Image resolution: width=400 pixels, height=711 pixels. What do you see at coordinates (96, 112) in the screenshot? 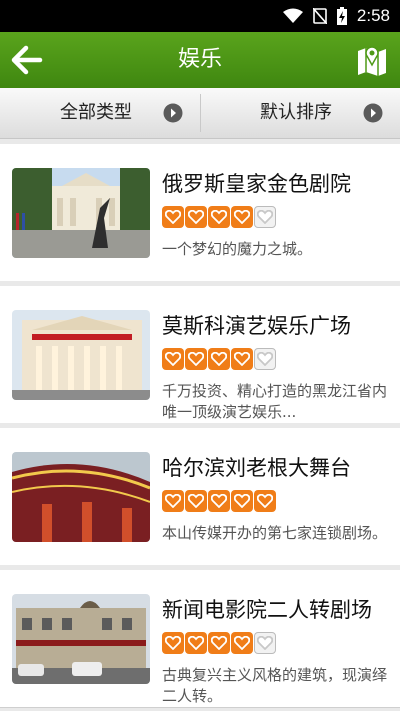
I see `category-filter-label: 全部类型` at bounding box center [96, 112].